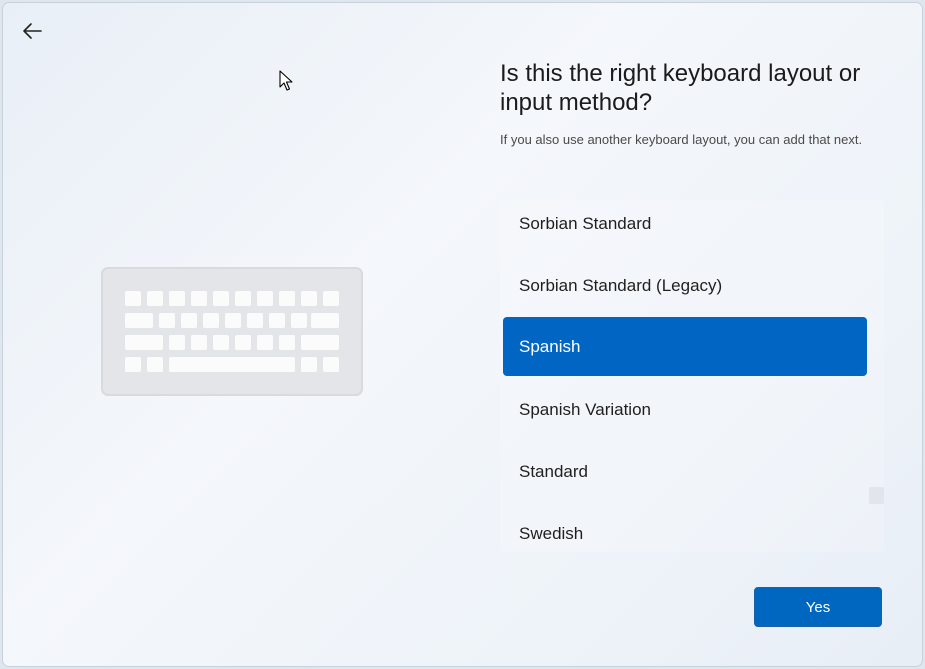  Describe the element at coordinates (685, 533) in the screenshot. I see `list-item: Swedish` at that location.